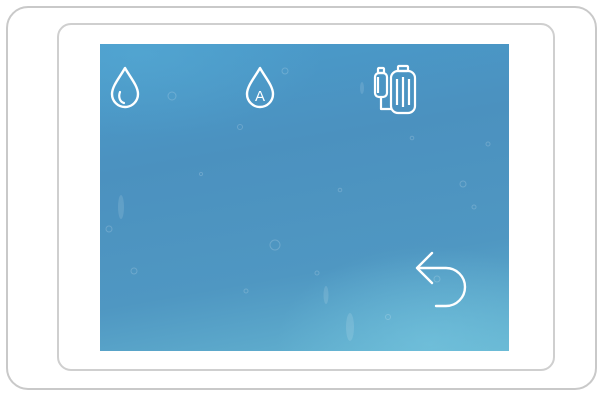 The height and width of the screenshot is (396, 603). Describe the element at coordinates (260, 87) in the screenshot. I see `drop-auto-icon: A` at that location.